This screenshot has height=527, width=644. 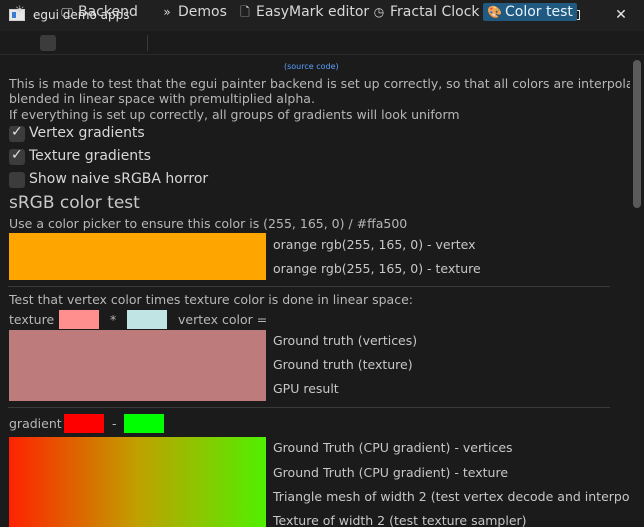 What do you see at coordinates (147, 319) in the screenshot?
I see `vertex-color-swatch` at bounding box center [147, 319].